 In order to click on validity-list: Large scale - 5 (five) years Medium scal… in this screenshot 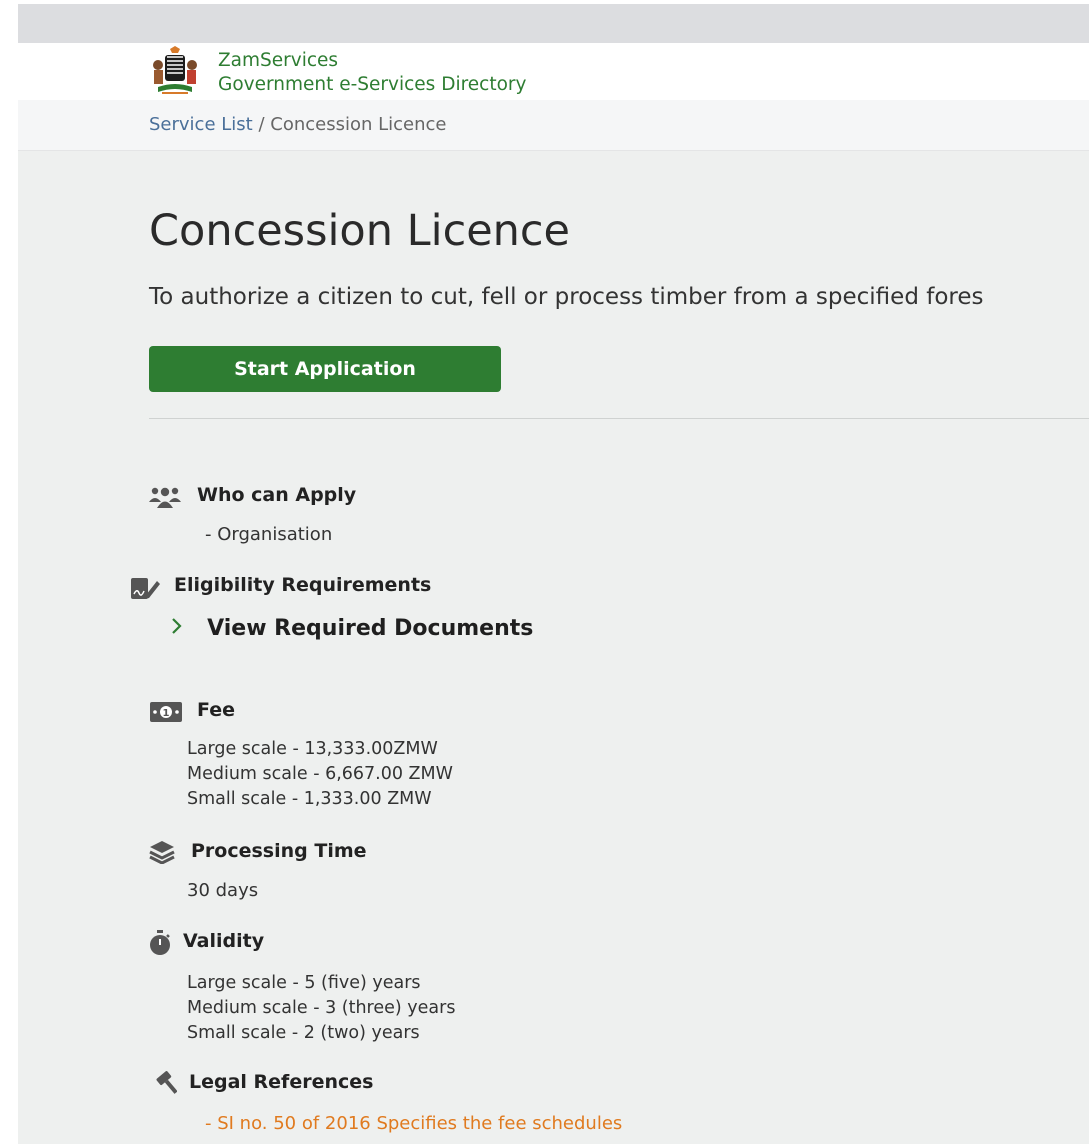, I will do `click(321, 1008)`.